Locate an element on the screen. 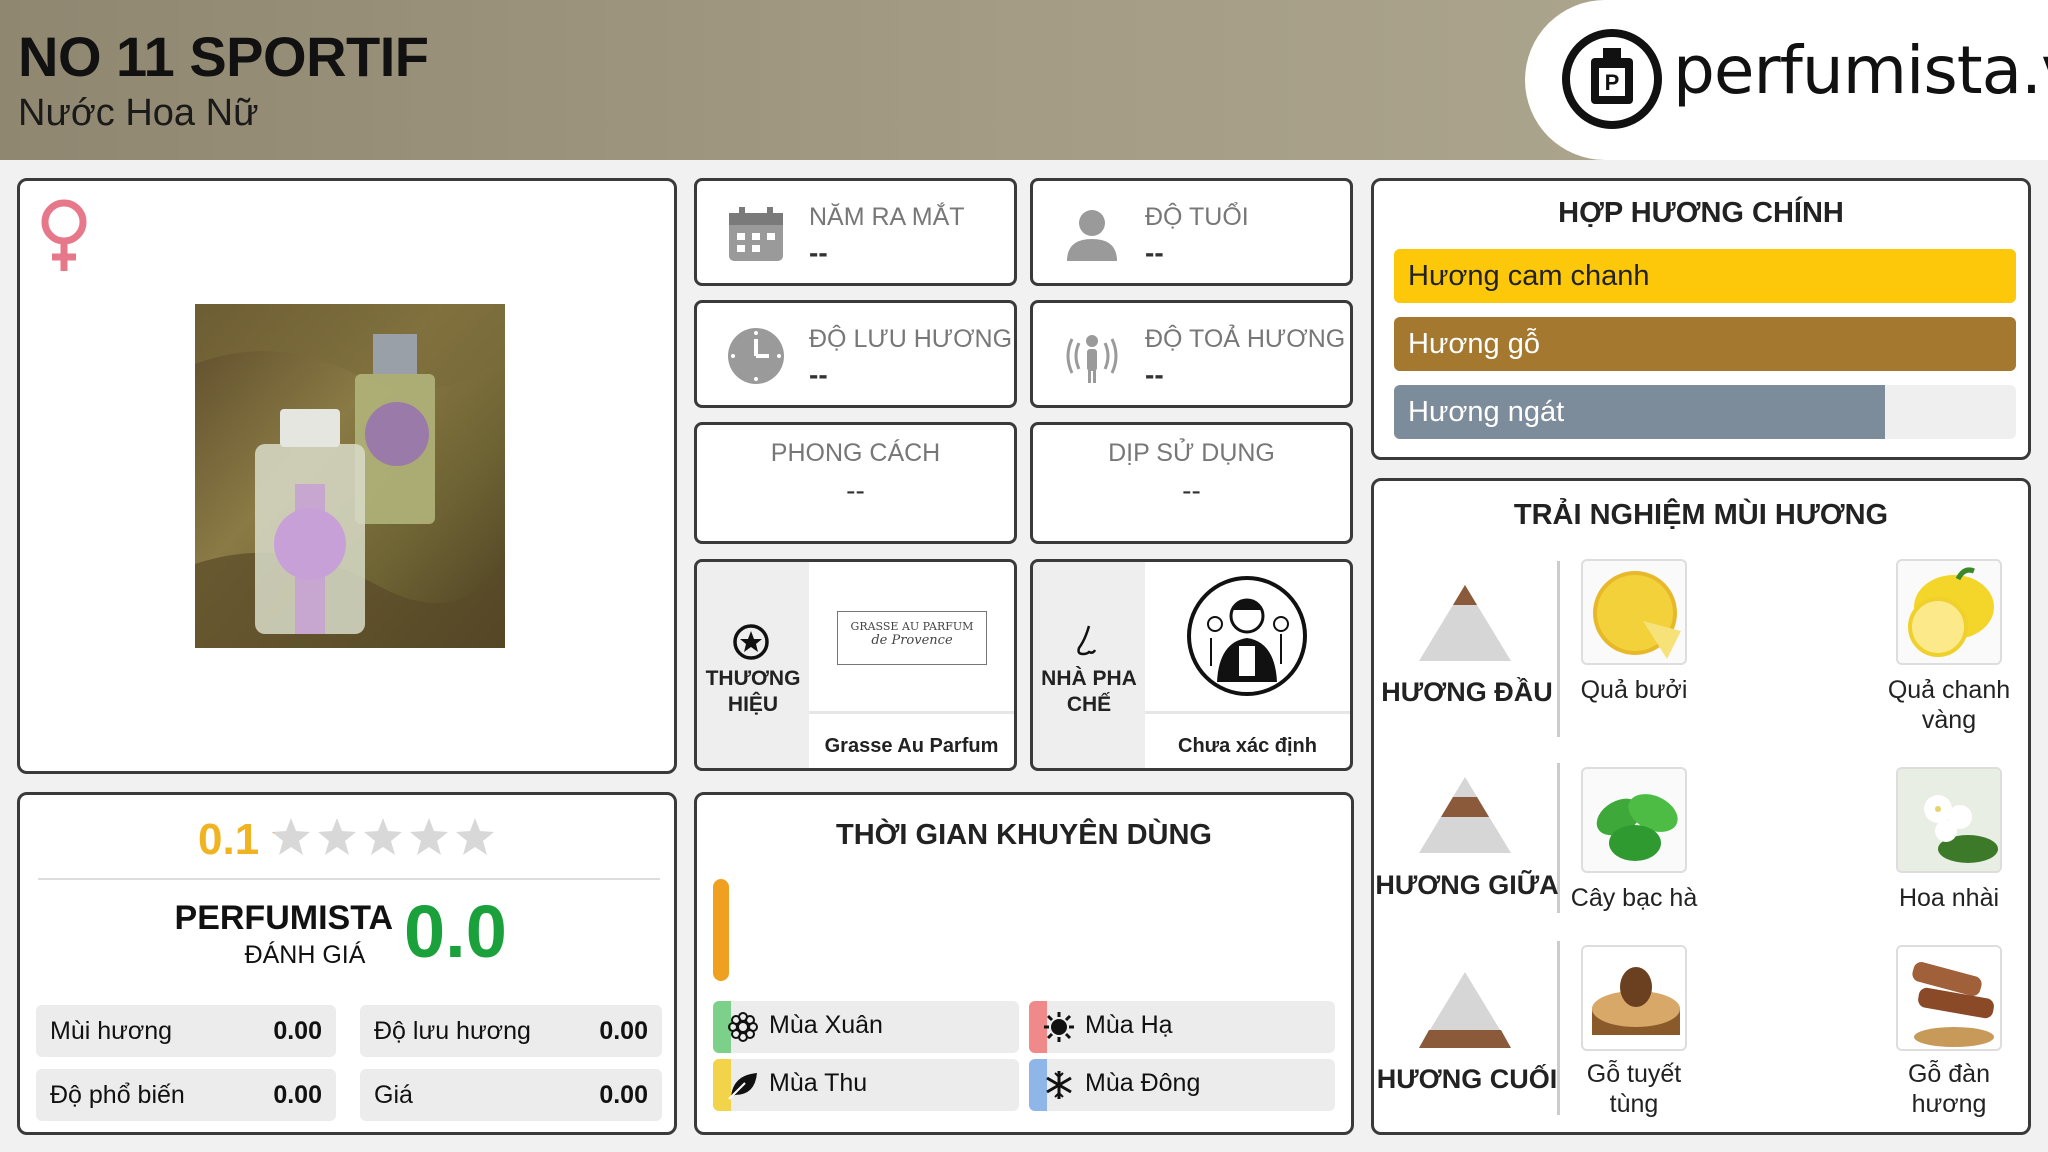  score-row-longevity: Độ lưu hương 0.00 is located at coordinates (511, 1031).